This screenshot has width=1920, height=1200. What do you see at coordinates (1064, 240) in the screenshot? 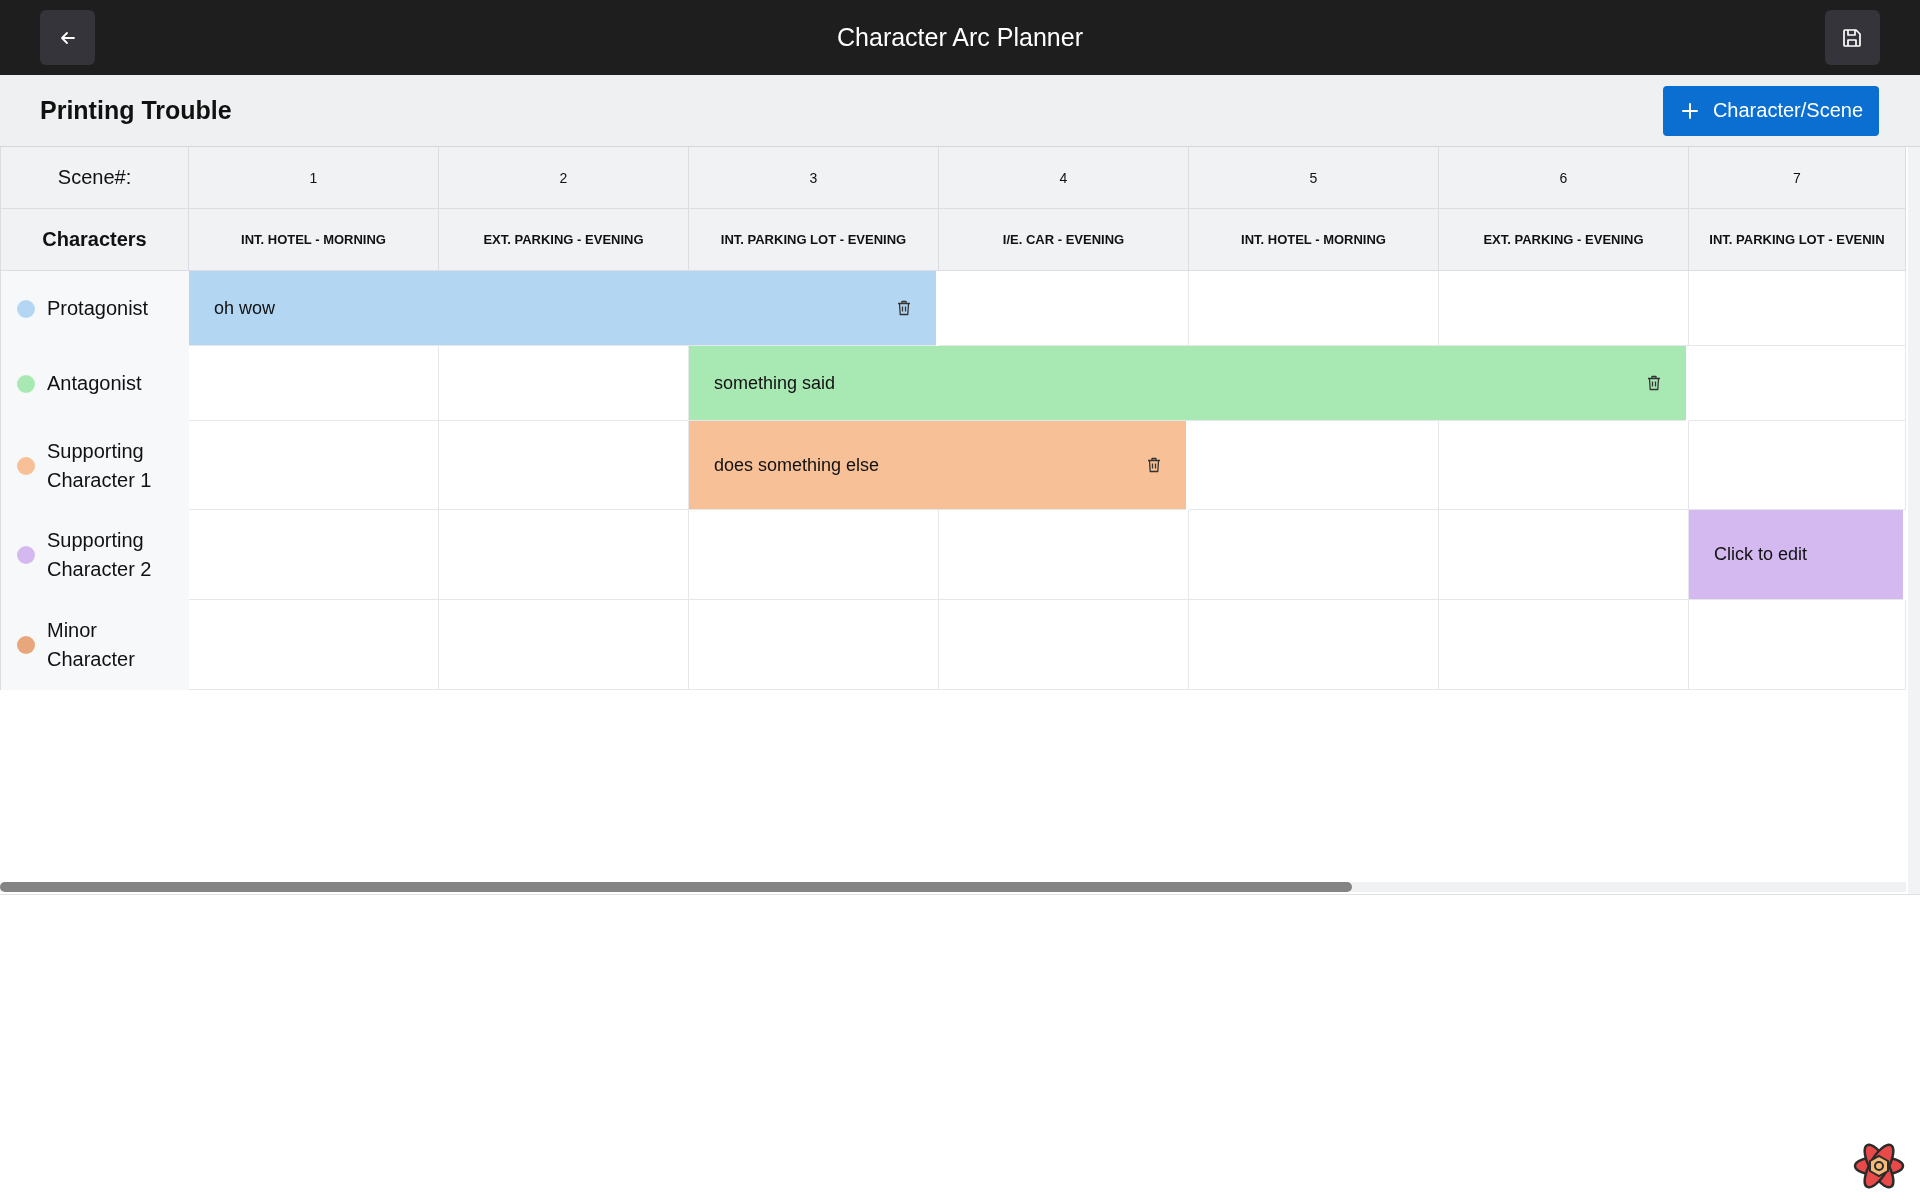
I see `scene-heading: I/E. CAR - EVENING` at bounding box center [1064, 240].